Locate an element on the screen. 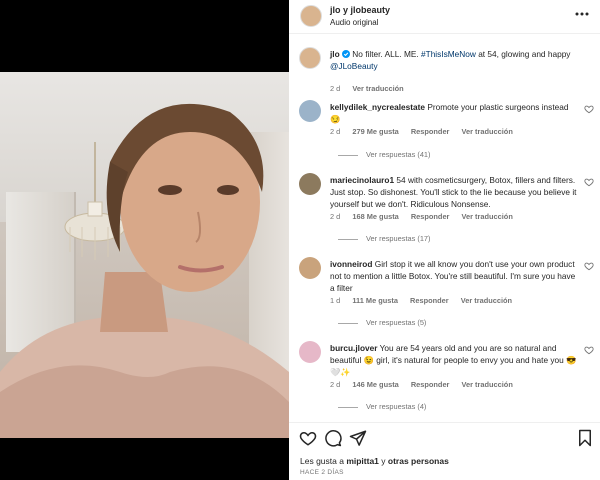 Image resolution: width=600 pixels, height=480 pixels. likes-summary: Les gusta a mipitta1 y otras personas is located at coordinates (374, 461).